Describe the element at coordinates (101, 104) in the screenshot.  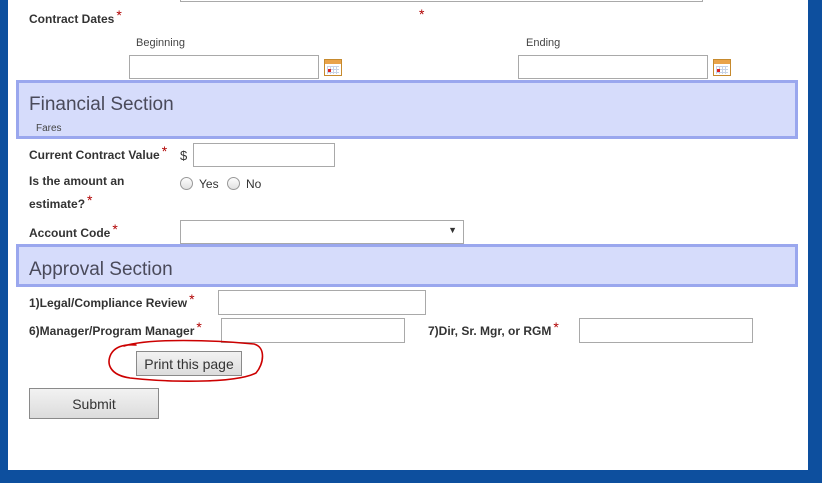
I see `financial-section-title: Financial Section` at that location.